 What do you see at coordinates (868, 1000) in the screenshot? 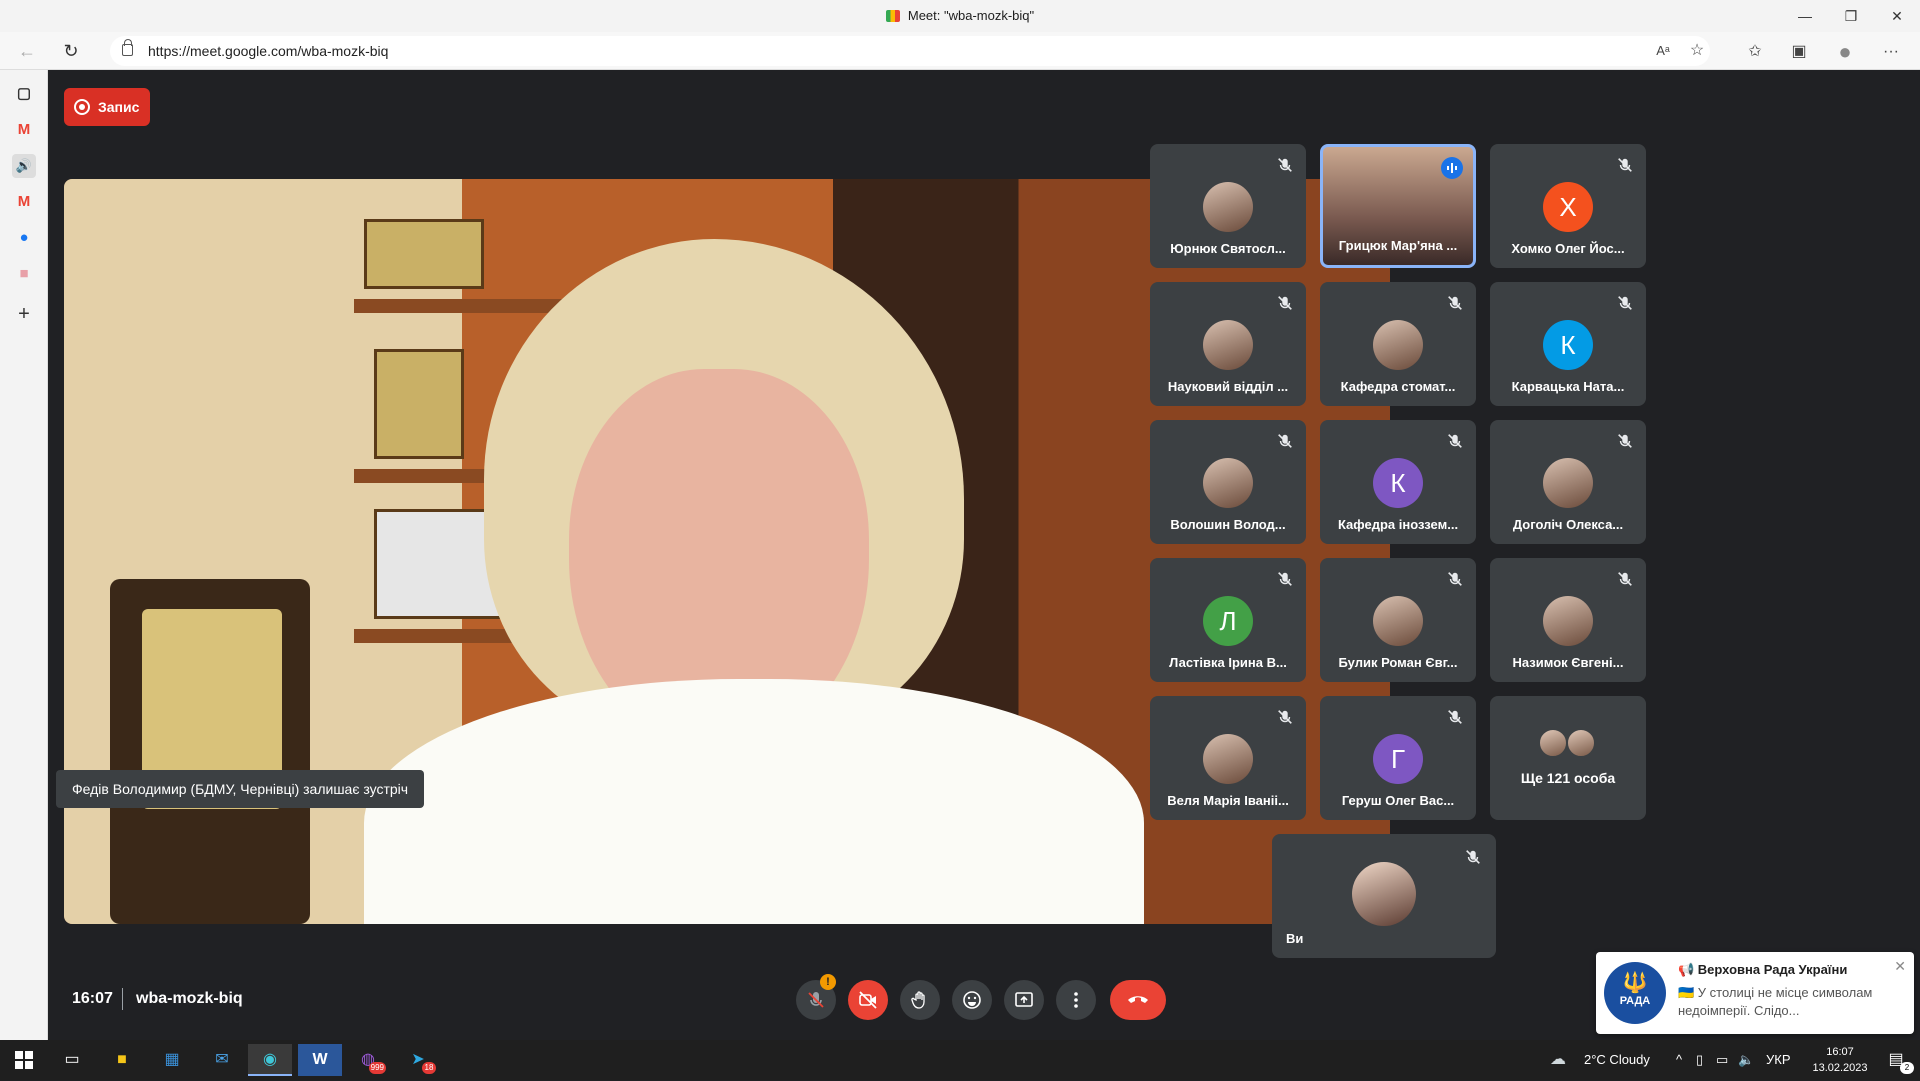
I see `camera-button` at bounding box center [868, 1000].